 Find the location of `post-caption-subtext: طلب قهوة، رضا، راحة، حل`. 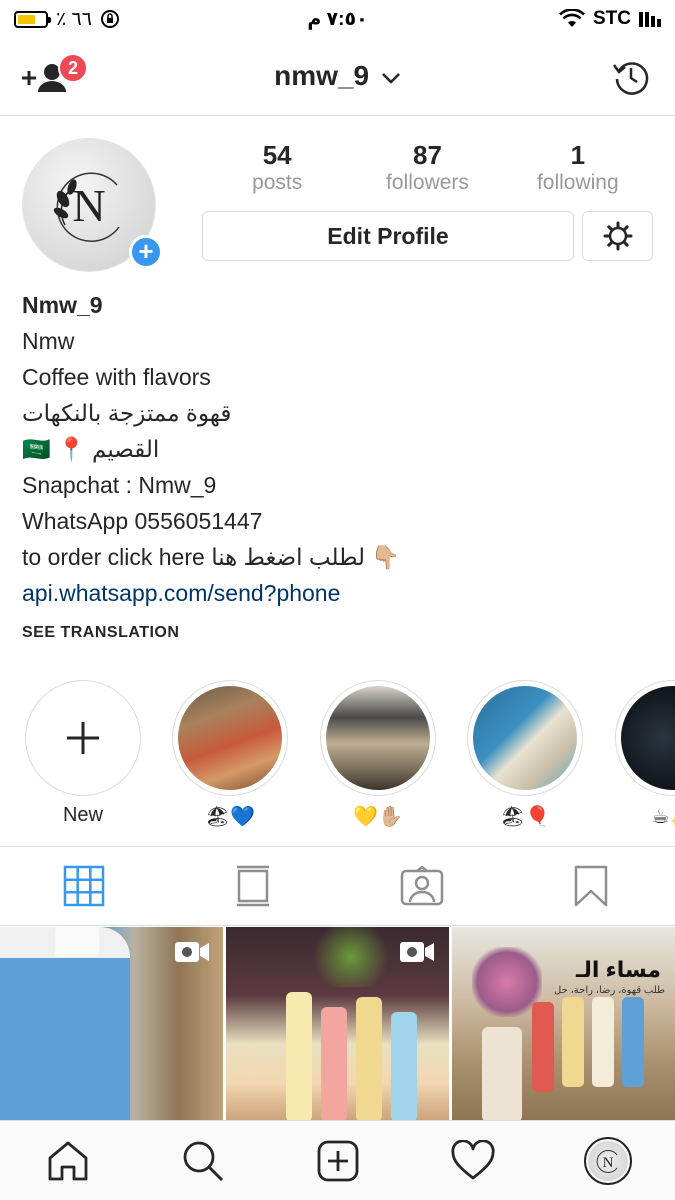

post-caption-subtext: طلب قهوة، رضا، راحة، حل is located at coordinates (609, 990).